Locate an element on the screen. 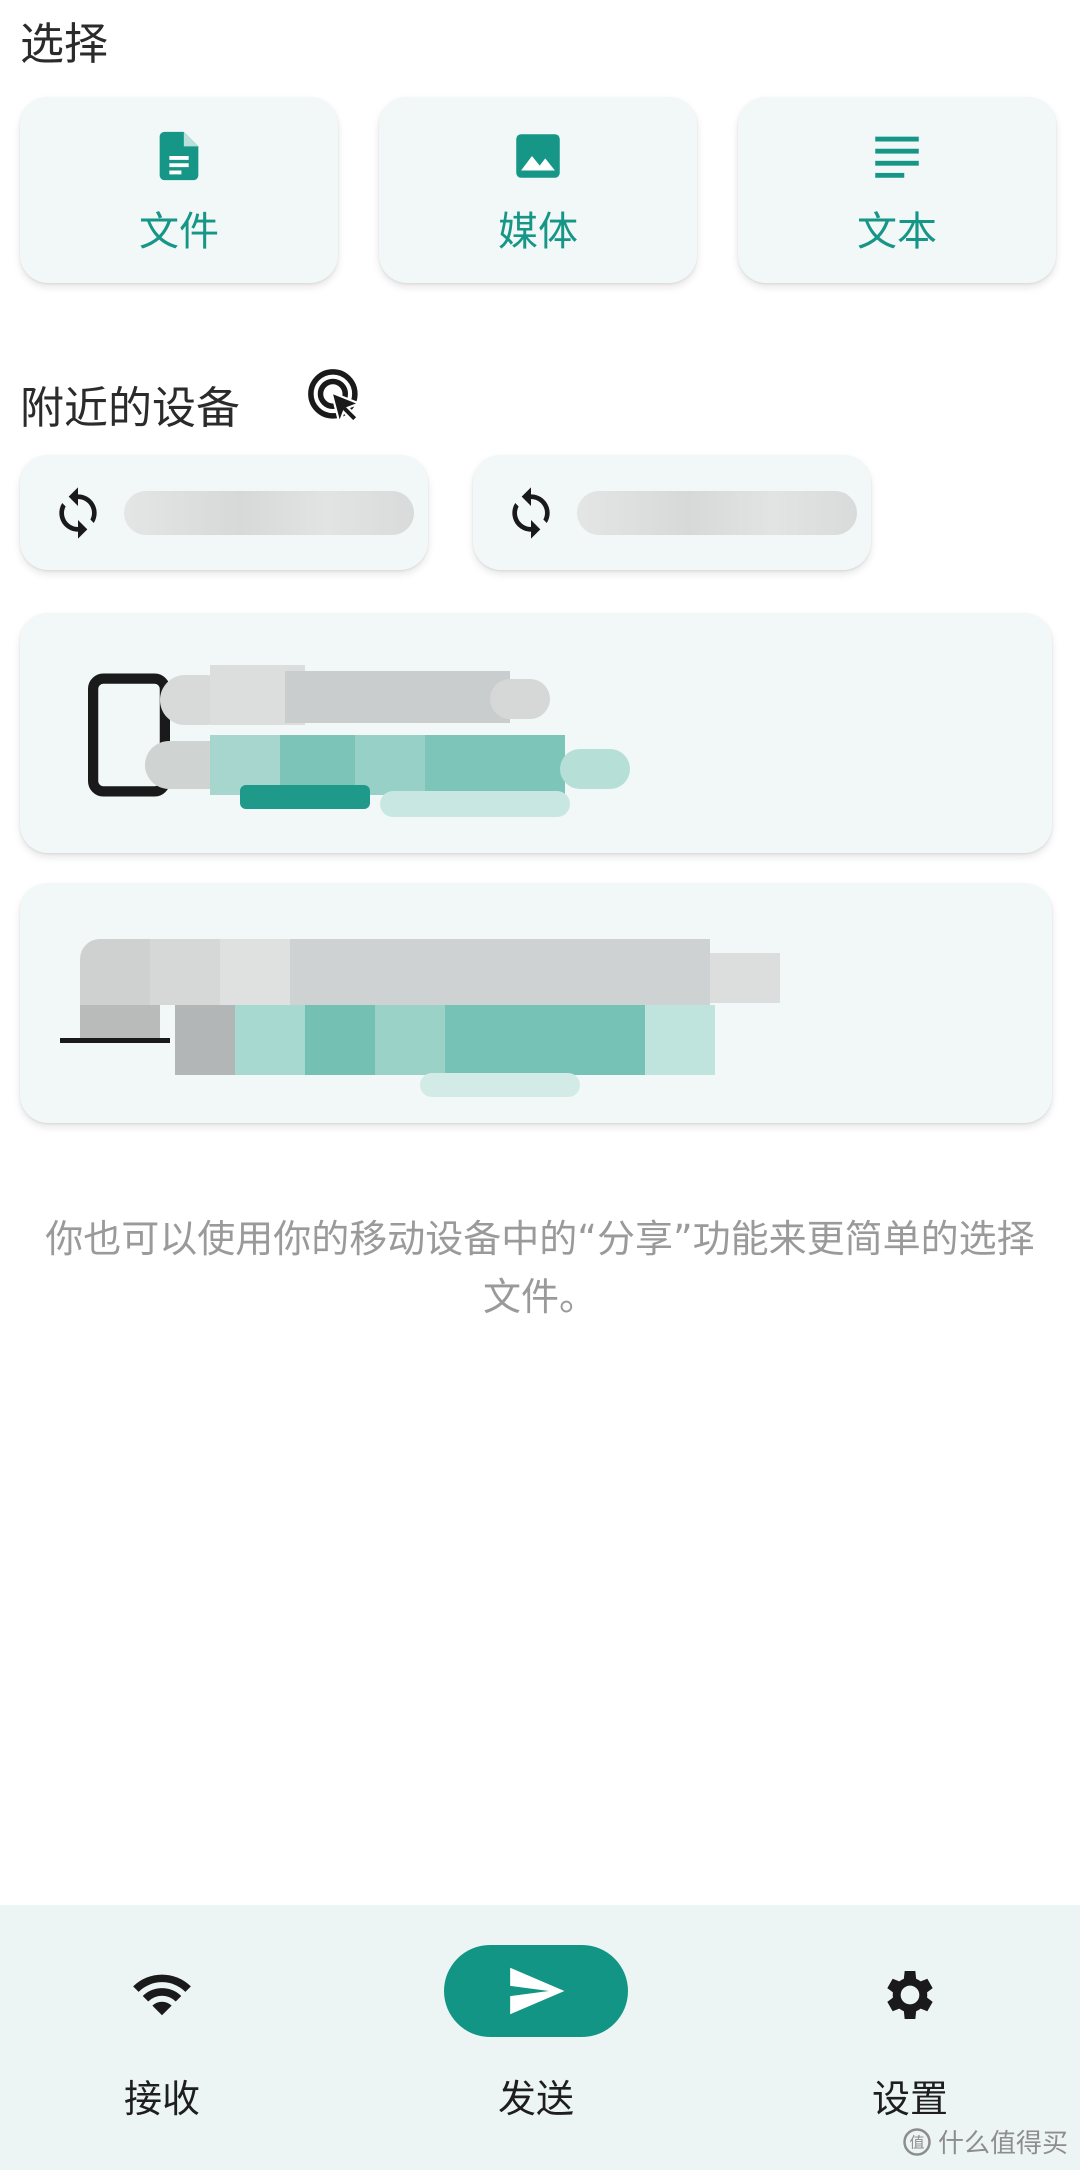 The height and width of the screenshot is (2170, 1080). scan-touch-icon is located at coordinates (337, 398).